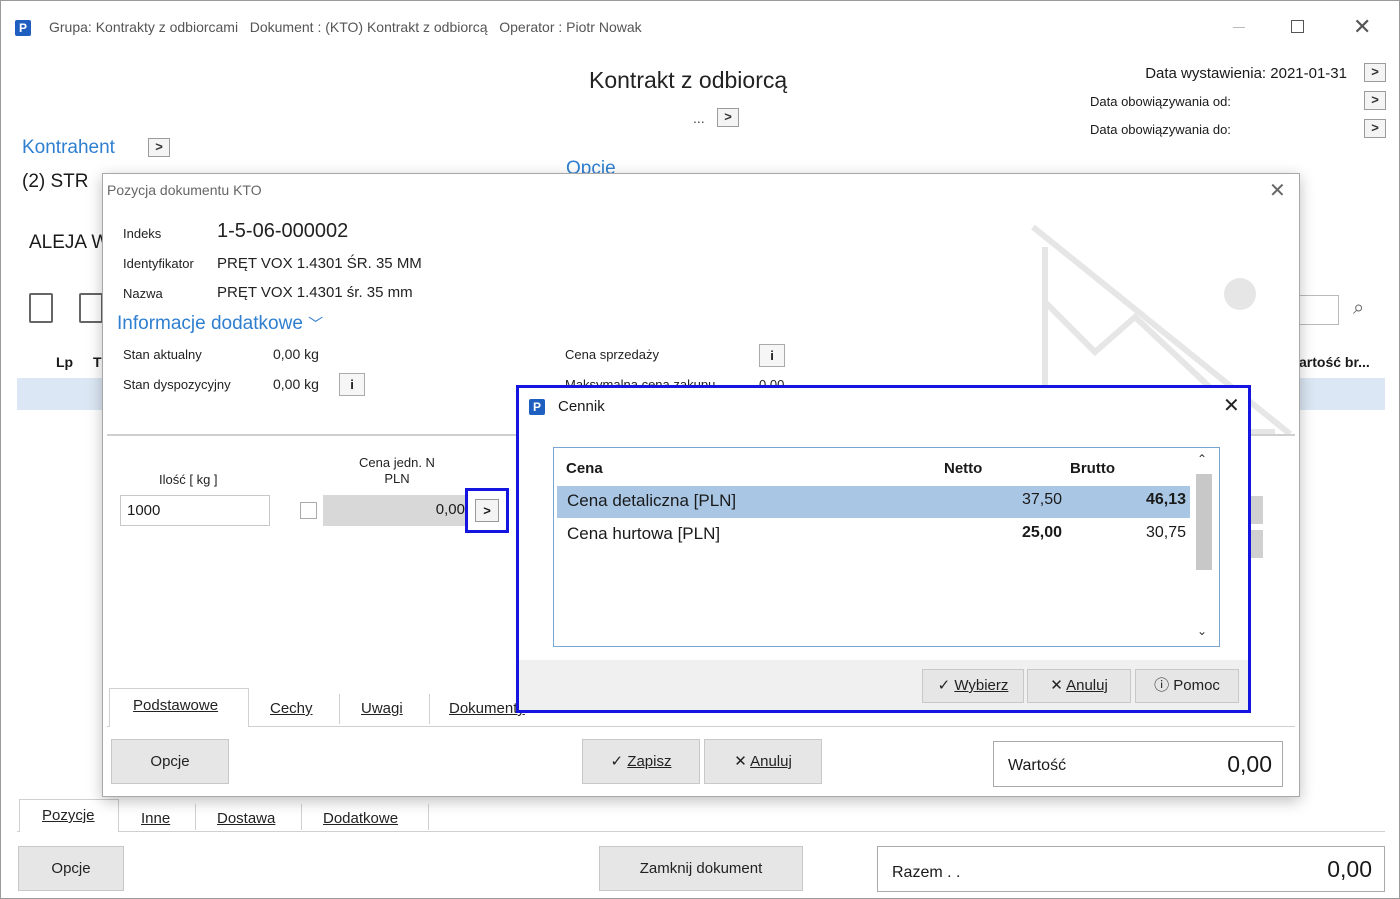 This screenshot has width=1400, height=899. What do you see at coordinates (382, 708) in the screenshot?
I see `tab-notes: Uwagi` at bounding box center [382, 708].